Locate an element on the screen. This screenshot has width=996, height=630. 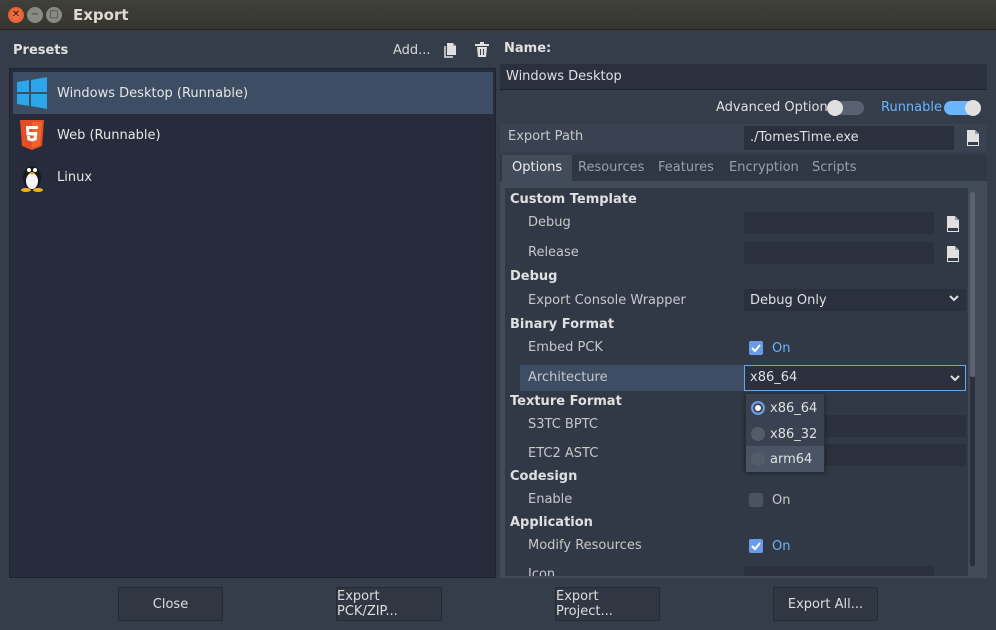
duplicate-preset-icon is located at coordinates (451, 50).